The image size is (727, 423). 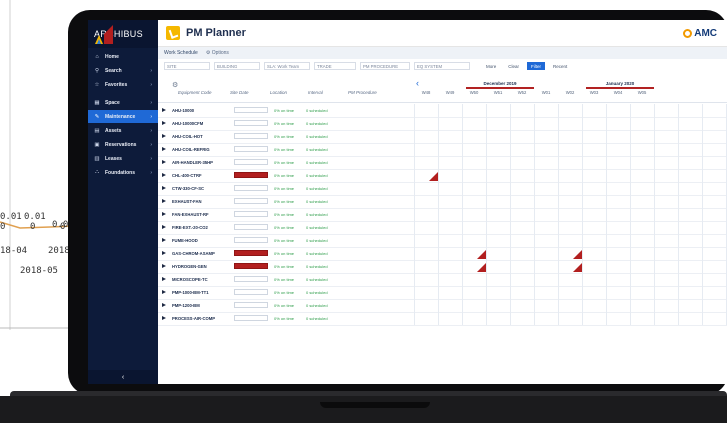 I want to click on sidebar-item-space: ▦ Space ›, so click(x=123, y=102).